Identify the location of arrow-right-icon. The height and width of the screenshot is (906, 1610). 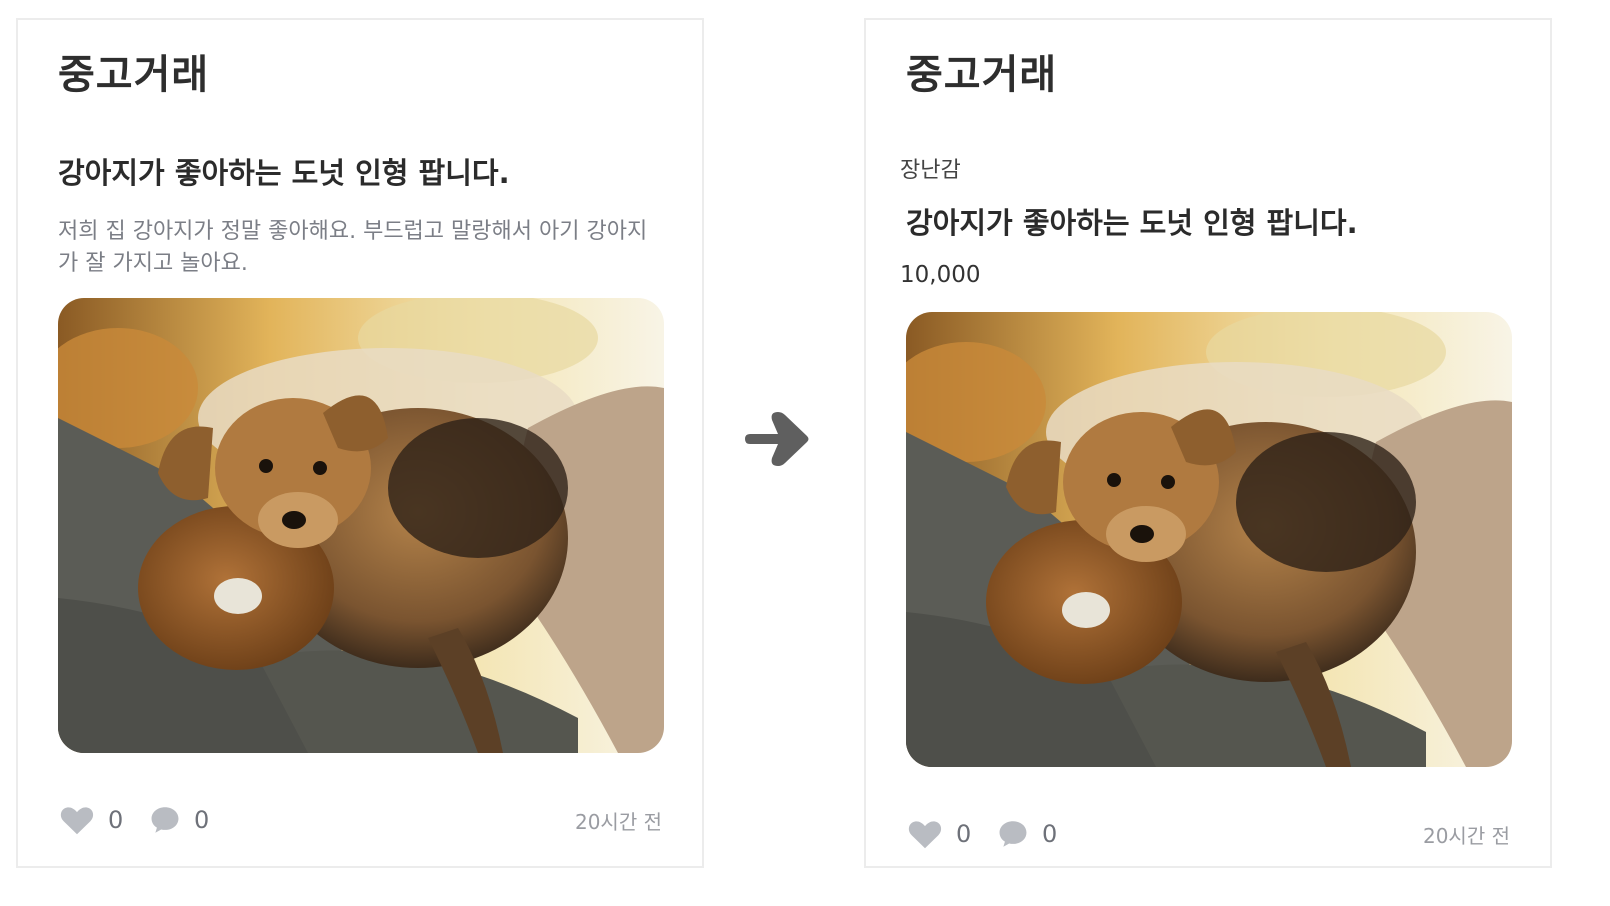
(777, 439).